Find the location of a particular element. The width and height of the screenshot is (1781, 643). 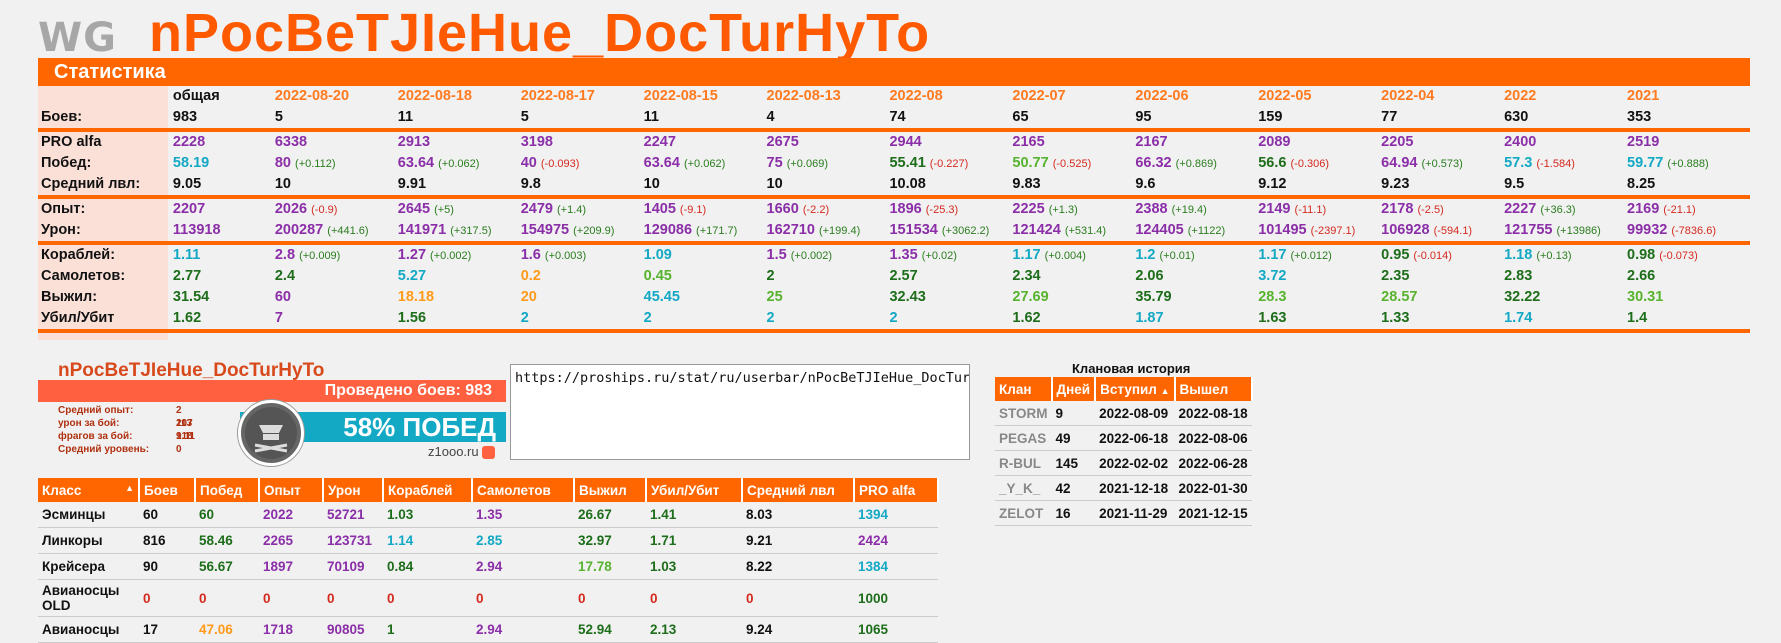

cell: 2227 (+36.3) is located at coordinates (1540, 209).